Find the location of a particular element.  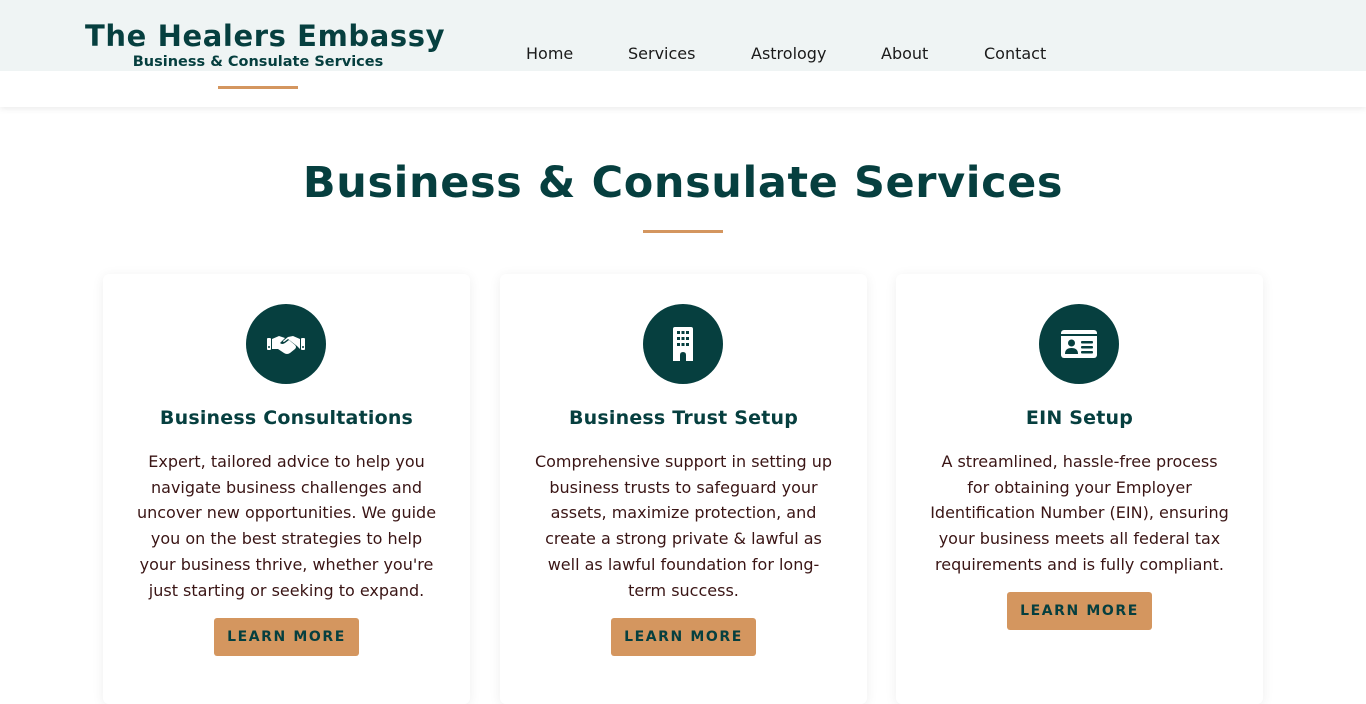

nav-item-astrology: Astrology is located at coordinates (788, 53).